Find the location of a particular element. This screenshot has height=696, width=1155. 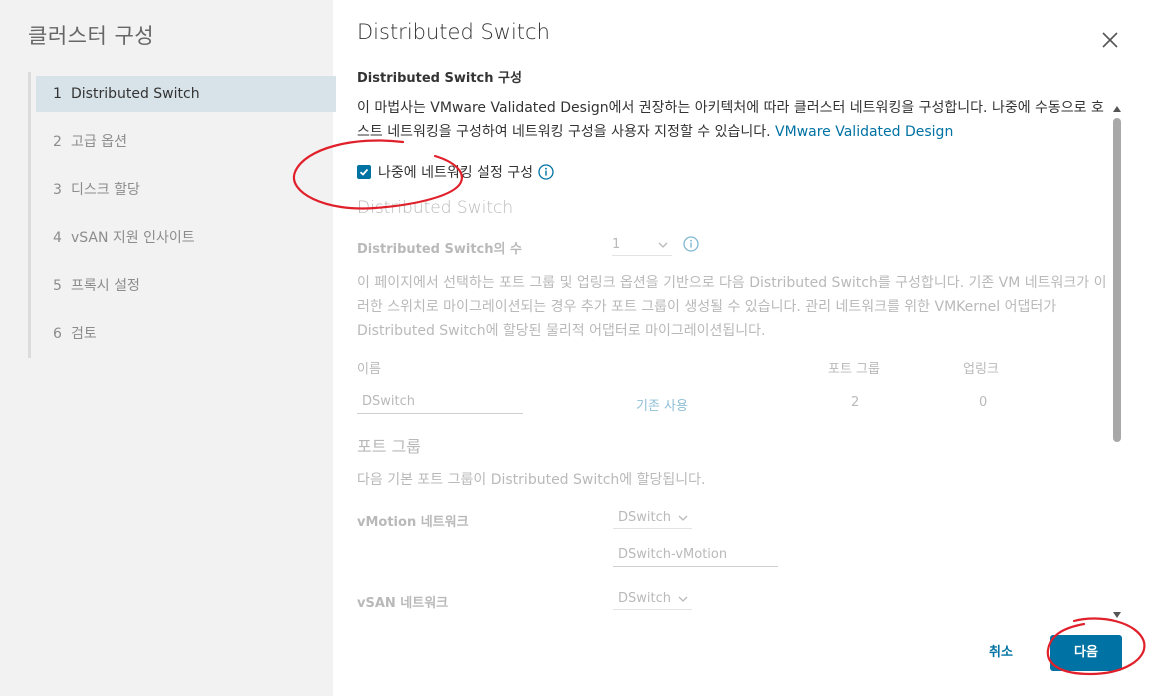

vvd-link: VMware Validated Design is located at coordinates (864, 132).